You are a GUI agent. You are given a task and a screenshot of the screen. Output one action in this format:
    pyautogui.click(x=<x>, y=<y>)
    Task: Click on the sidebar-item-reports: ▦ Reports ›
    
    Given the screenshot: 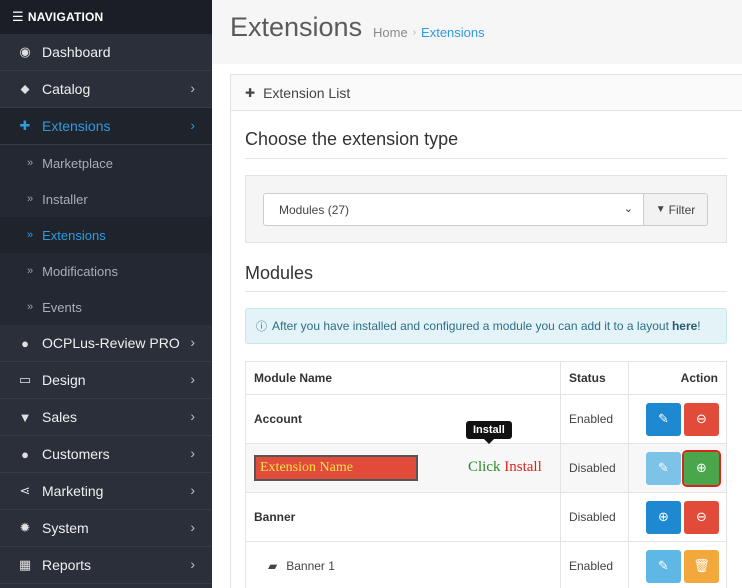 What is the action you would take?
    pyautogui.click(x=106, y=565)
    